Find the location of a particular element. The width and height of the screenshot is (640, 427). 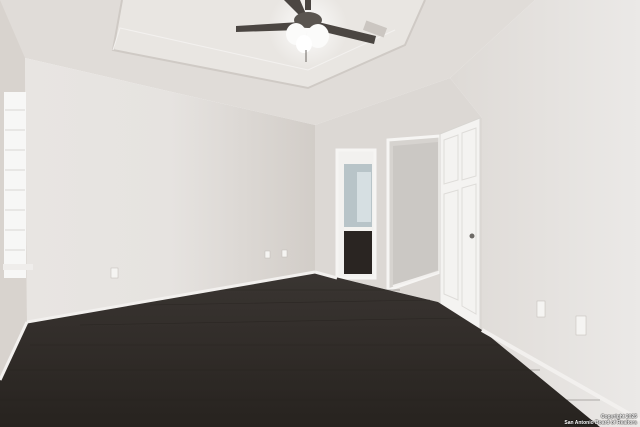

door-knob is located at coordinates (472, 236).